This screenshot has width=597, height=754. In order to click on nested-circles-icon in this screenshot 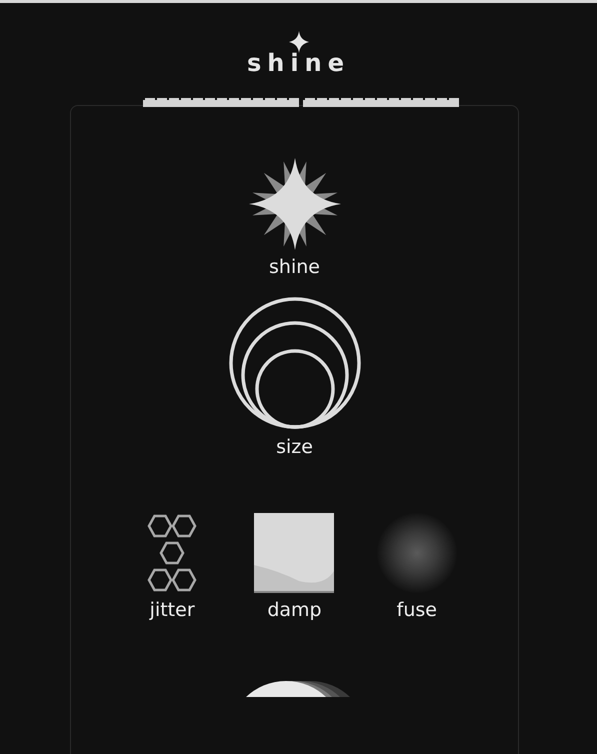, I will do `click(295, 363)`.